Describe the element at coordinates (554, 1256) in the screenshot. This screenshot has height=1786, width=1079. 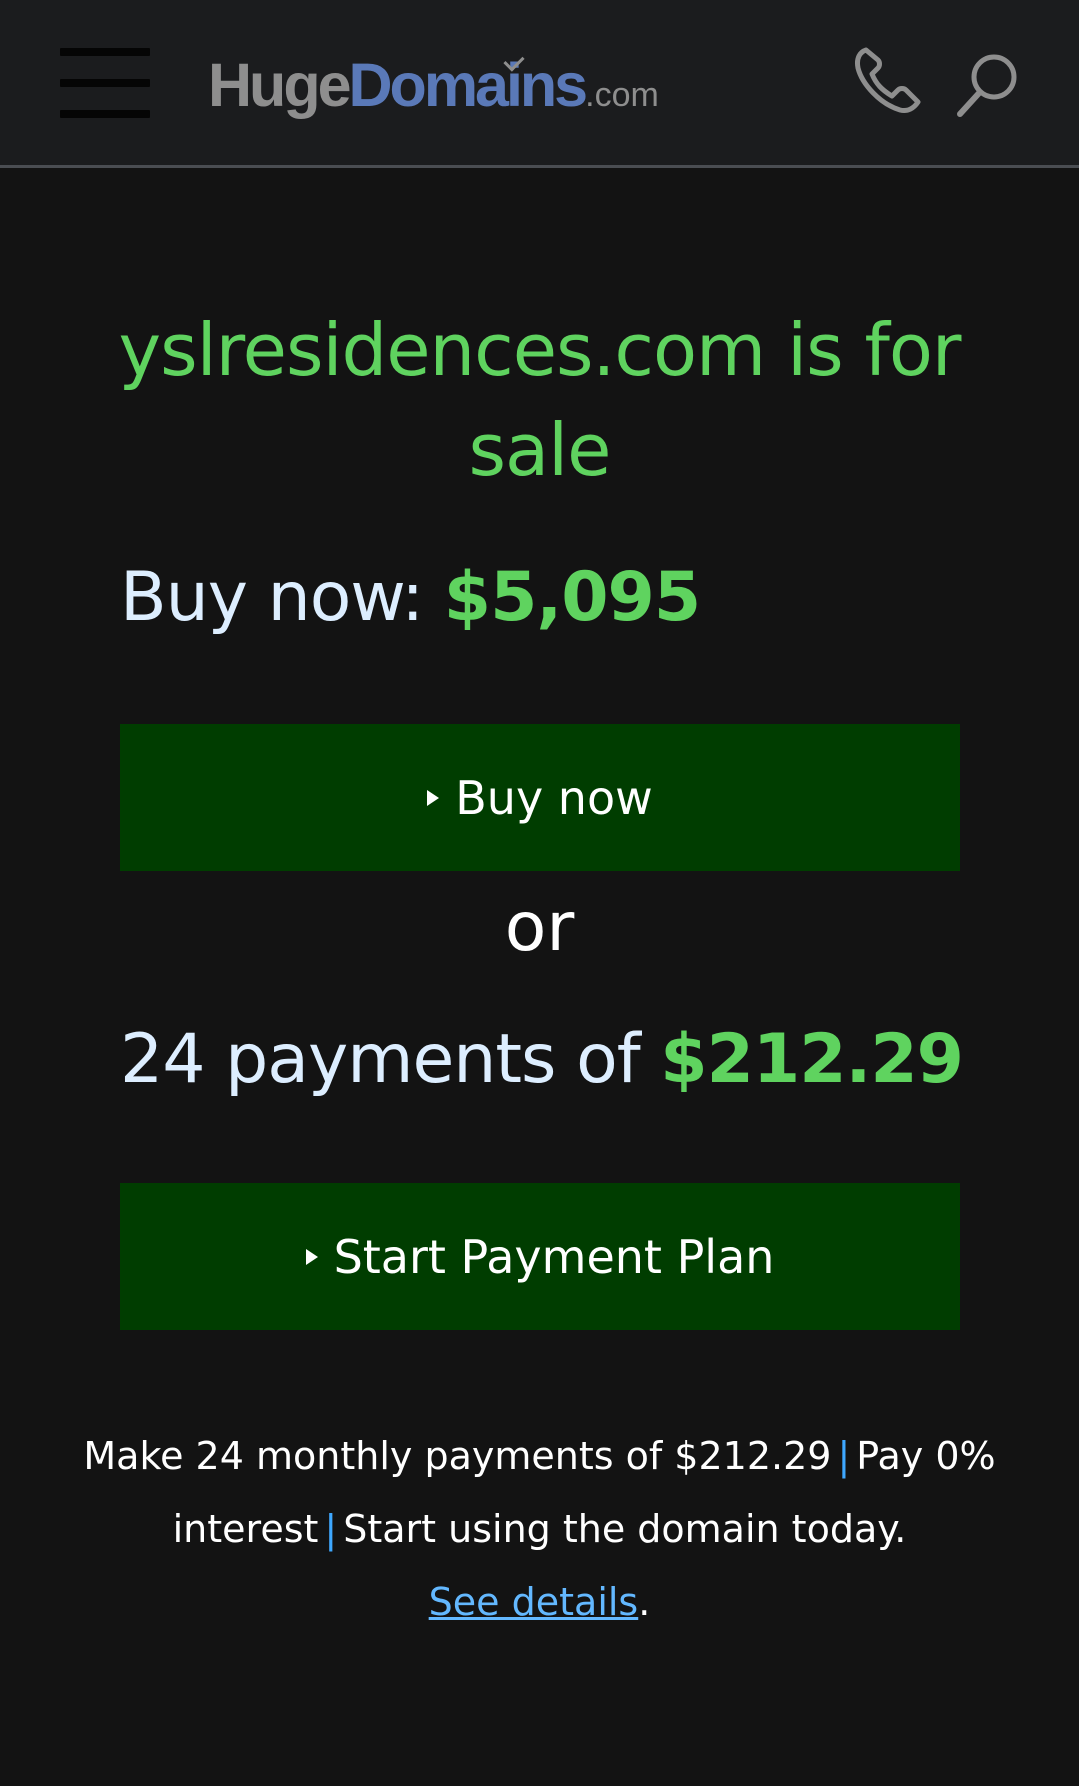
I see `start-payment-plan-label: Start Payment Plan` at that location.